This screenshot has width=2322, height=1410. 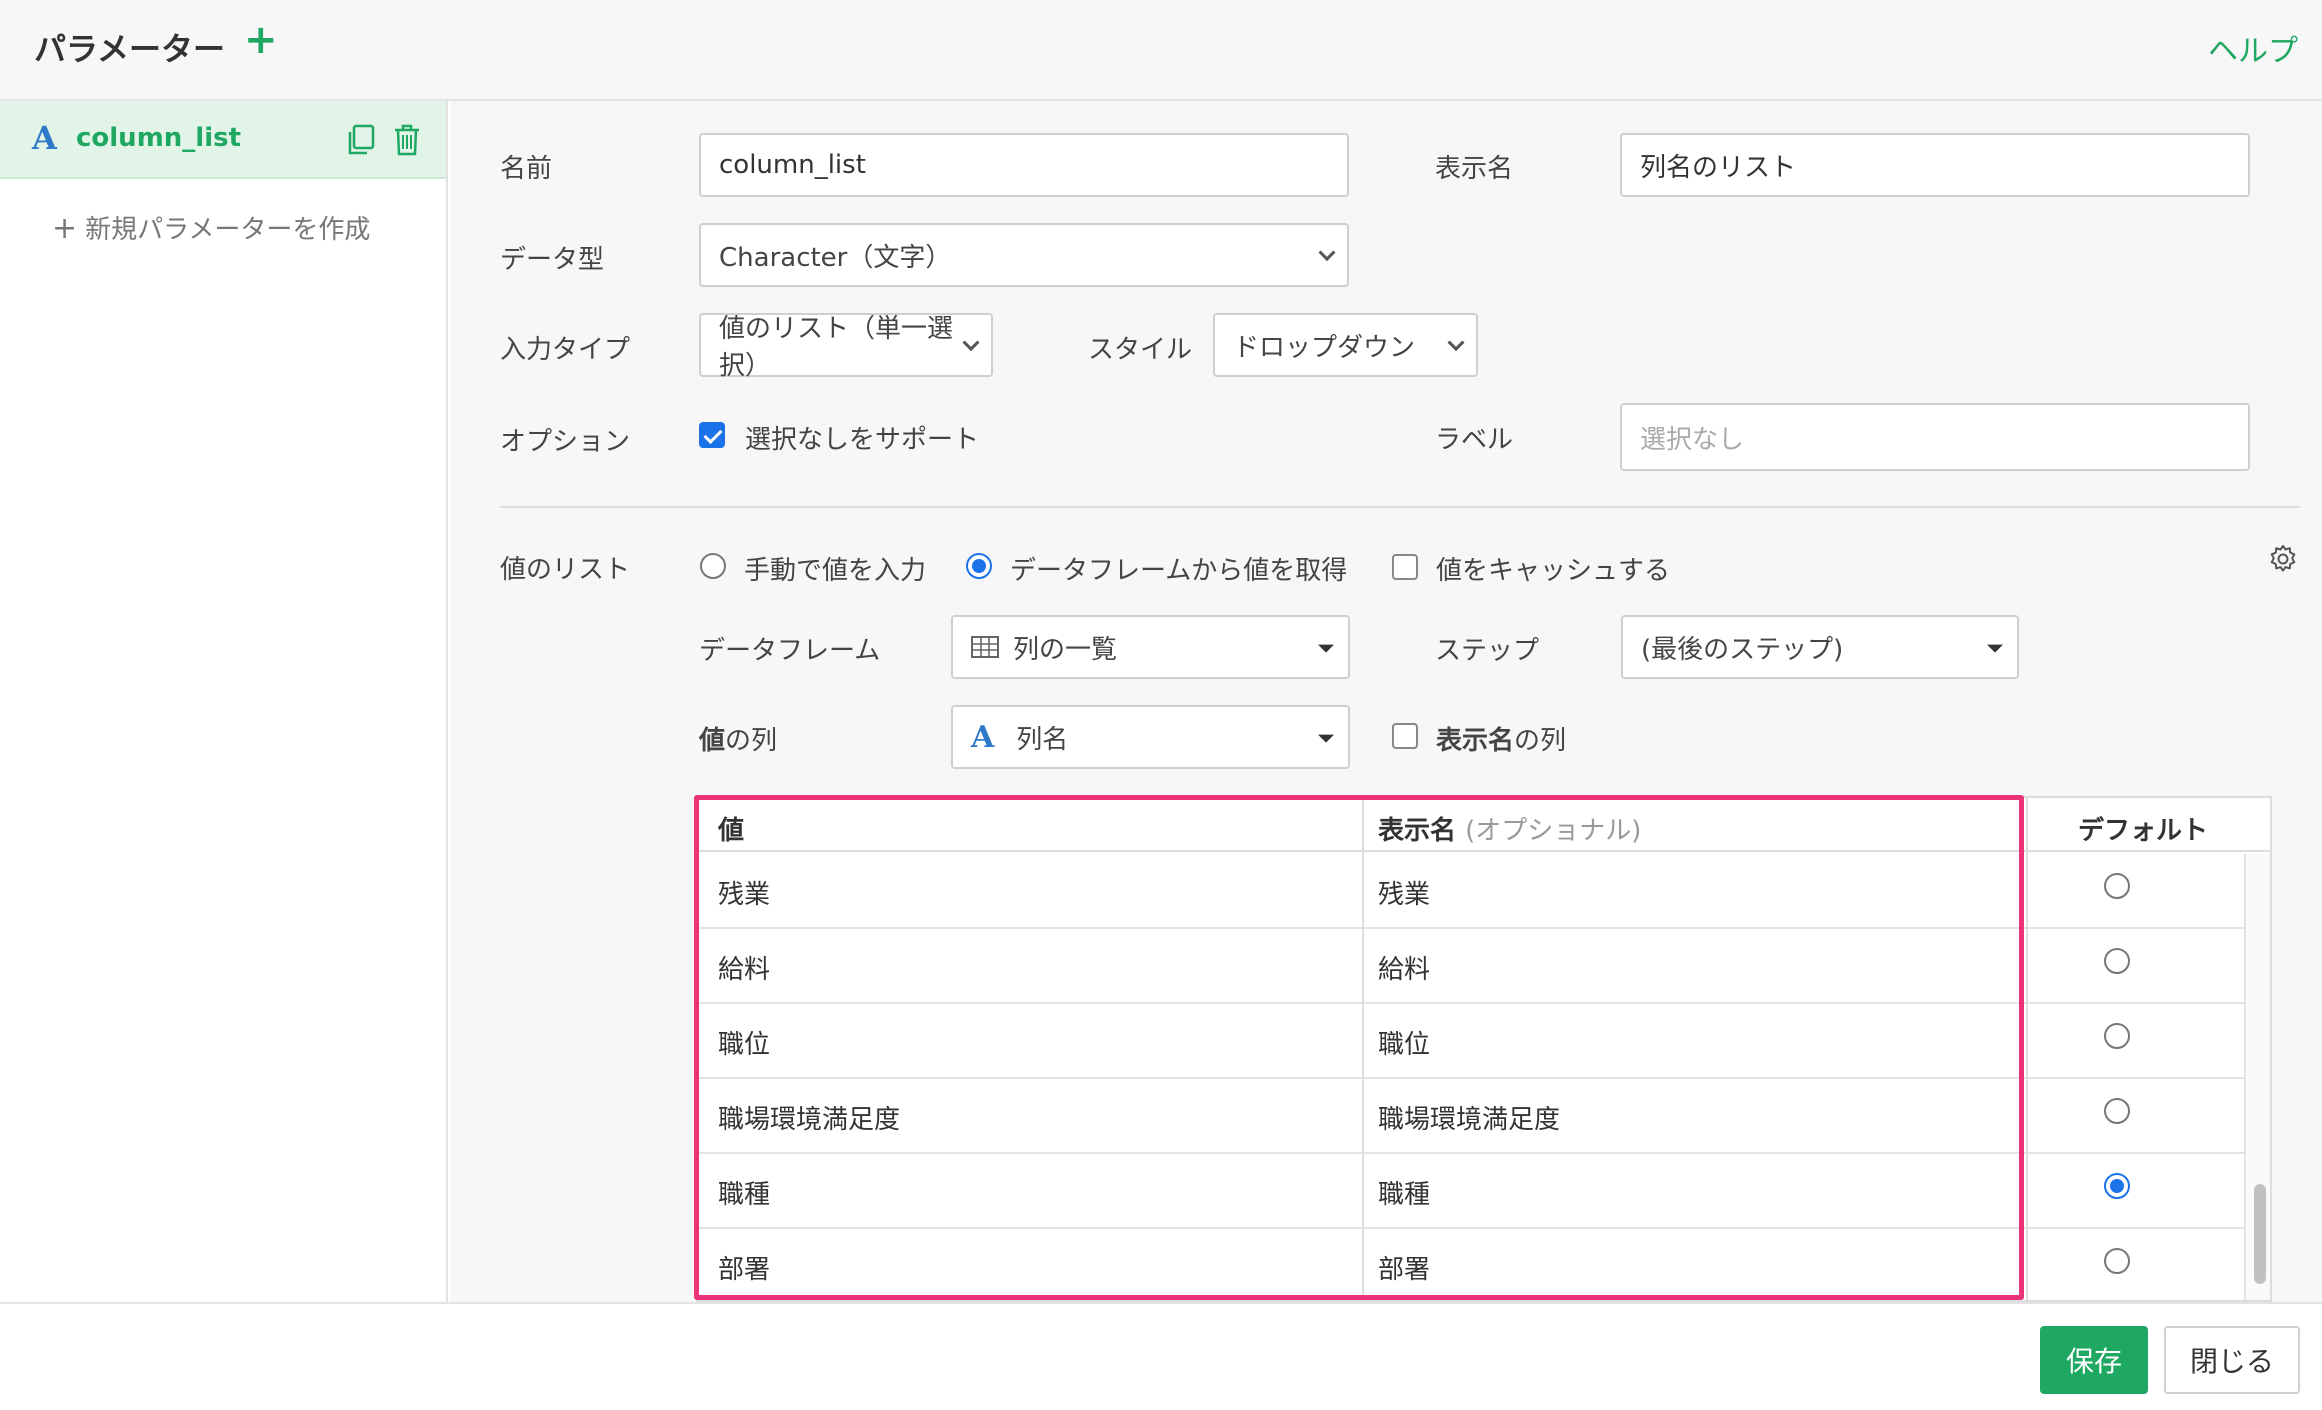 I want to click on option-label: オプション, so click(x=565, y=442).